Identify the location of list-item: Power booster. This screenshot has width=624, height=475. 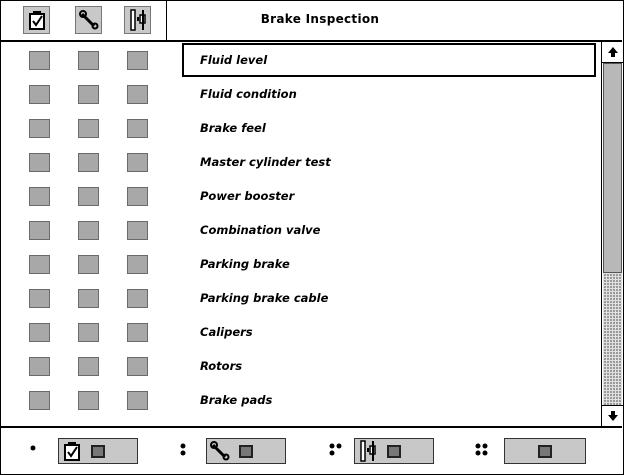
(300, 195).